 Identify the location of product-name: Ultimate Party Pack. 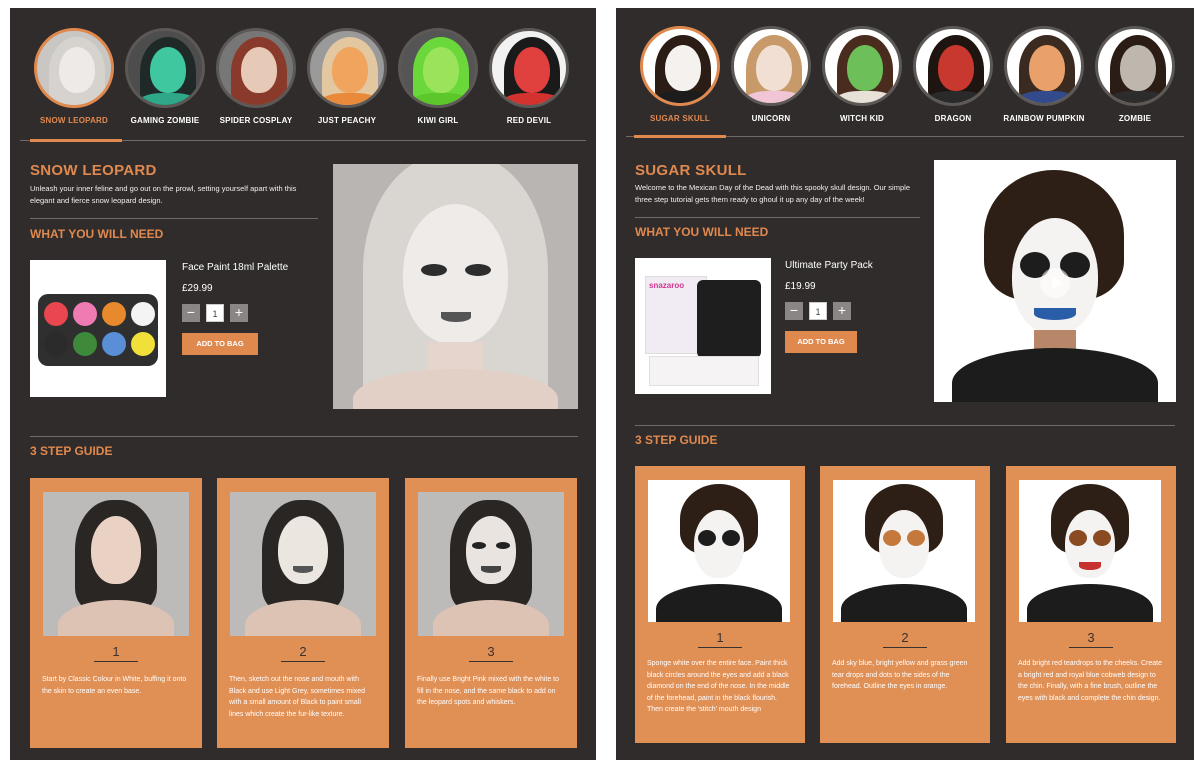
(829, 265).